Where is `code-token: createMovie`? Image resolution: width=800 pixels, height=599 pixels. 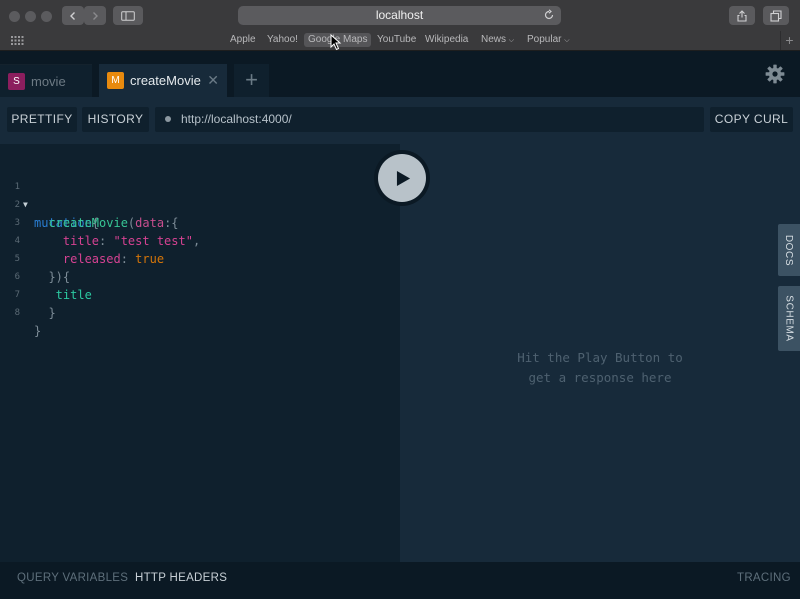 code-token: createMovie is located at coordinates (81, 223).